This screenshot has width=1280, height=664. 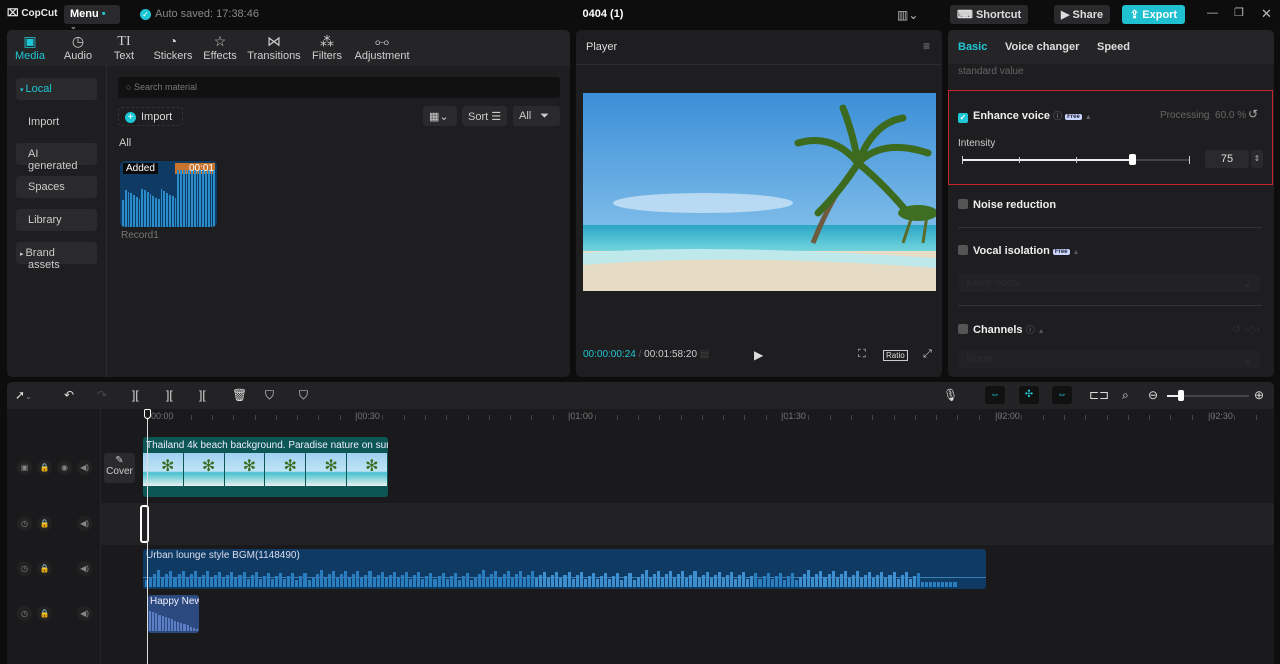 What do you see at coordinates (1042, 47) in the screenshot?
I see `tab-voice-changer: Voice changer` at bounding box center [1042, 47].